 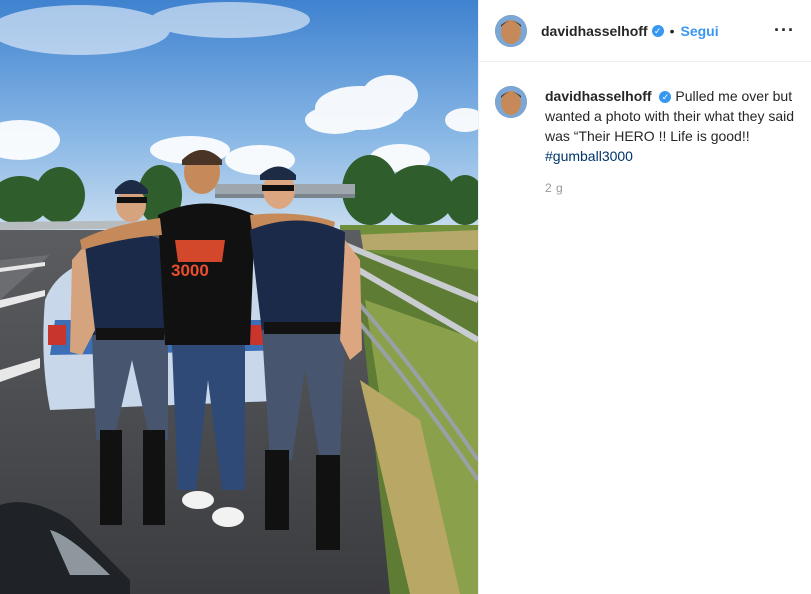 I want to click on post-header: davidhasselhoff ✓ • Segui ···, so click(x=645, y=31).